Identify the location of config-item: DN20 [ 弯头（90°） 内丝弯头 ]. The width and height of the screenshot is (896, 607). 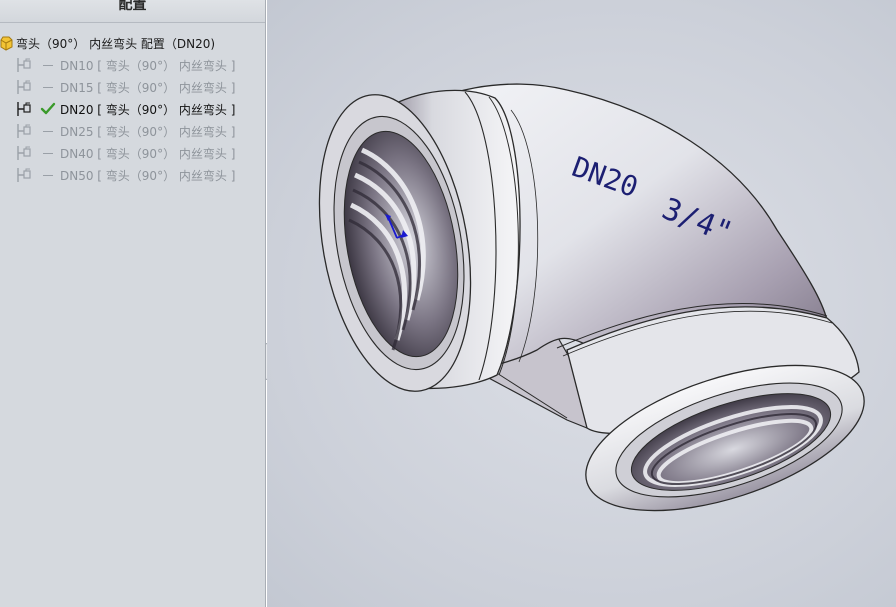
(125, 109).